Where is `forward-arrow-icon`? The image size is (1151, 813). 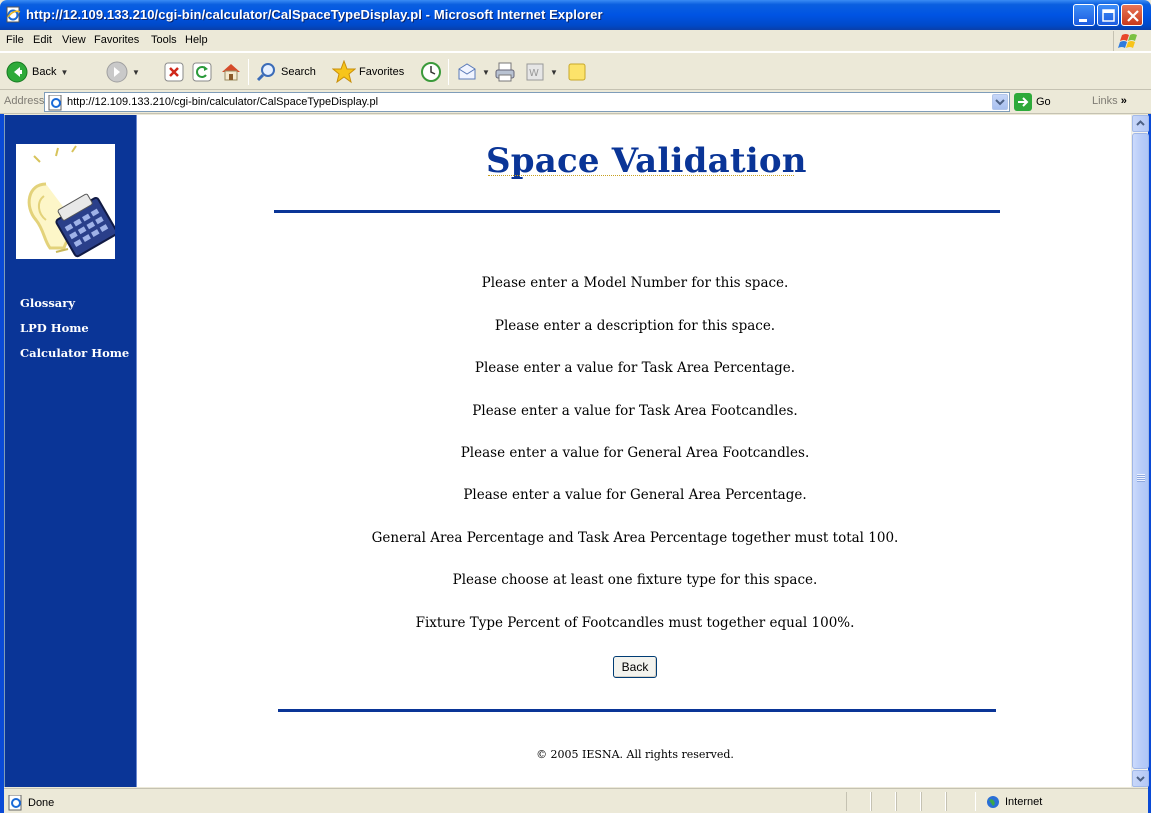
forward-arrow-icon is located at coordinates (117, 72).